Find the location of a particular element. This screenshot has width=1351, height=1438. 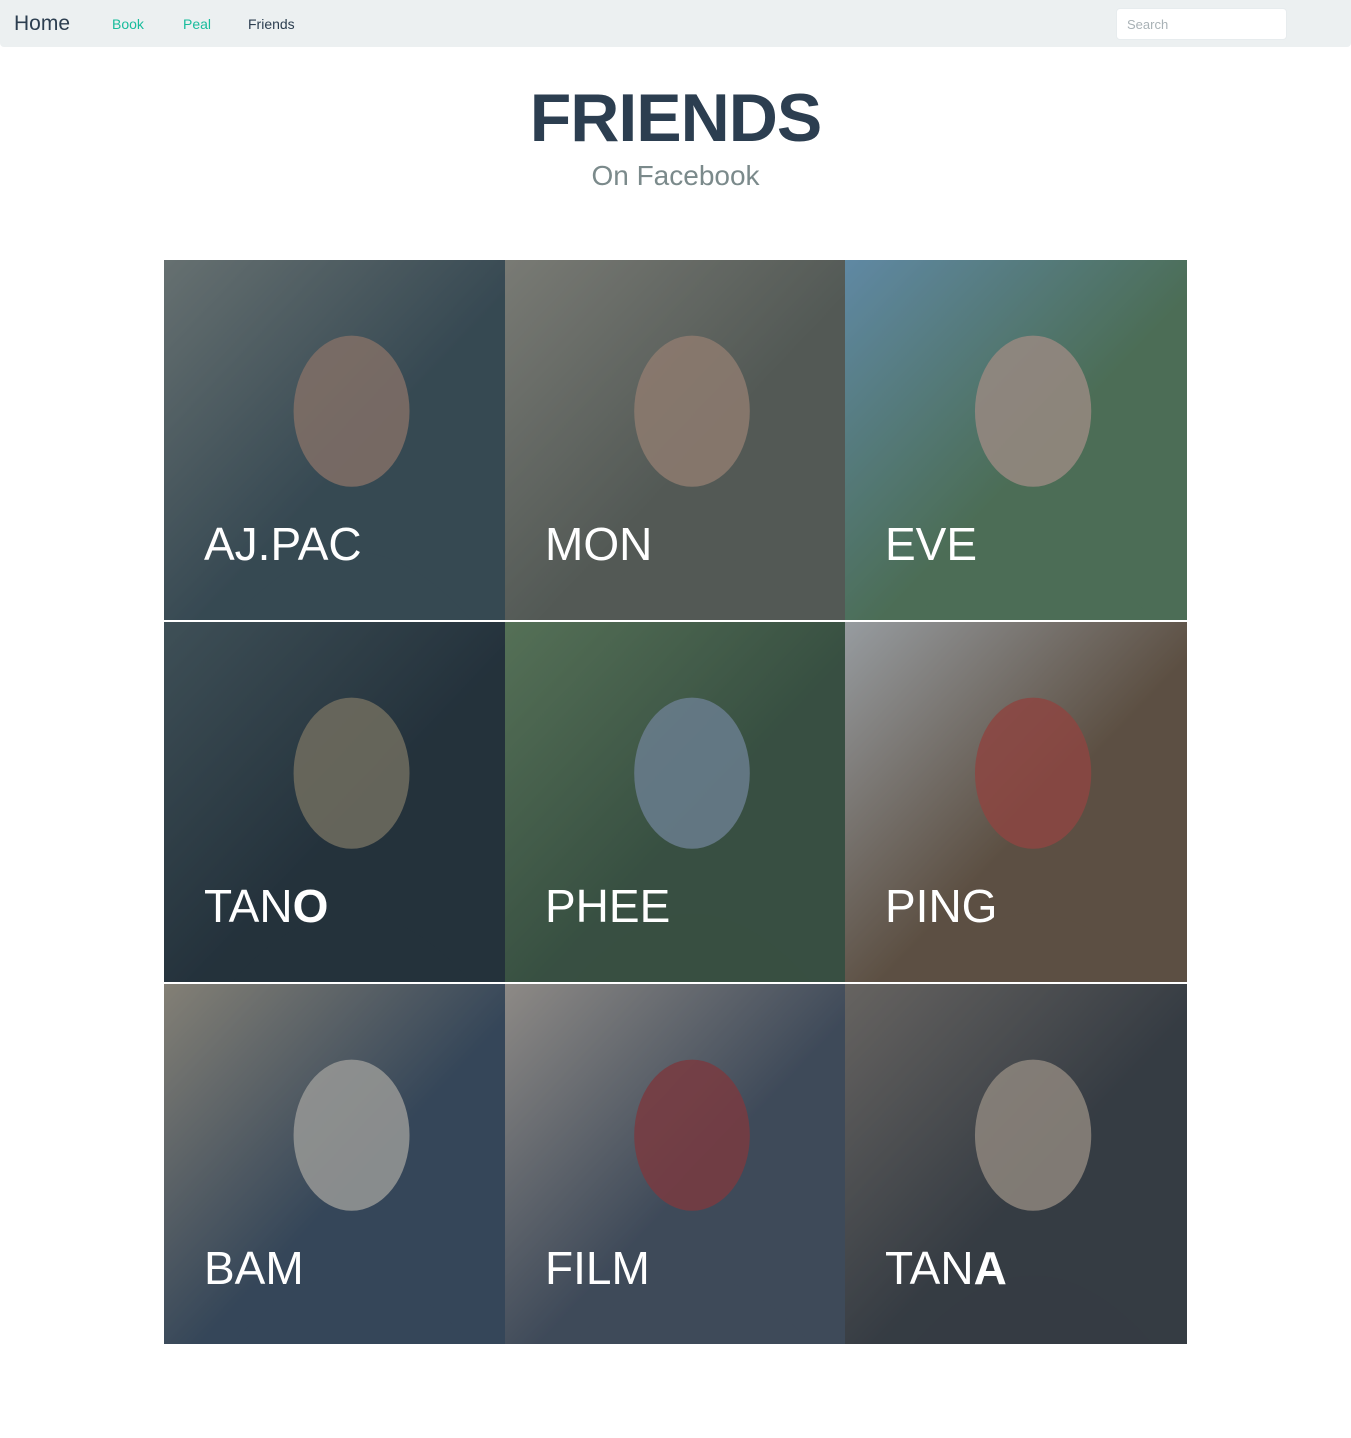

friend-tile: EVE is located at coordinates (1016, 440).